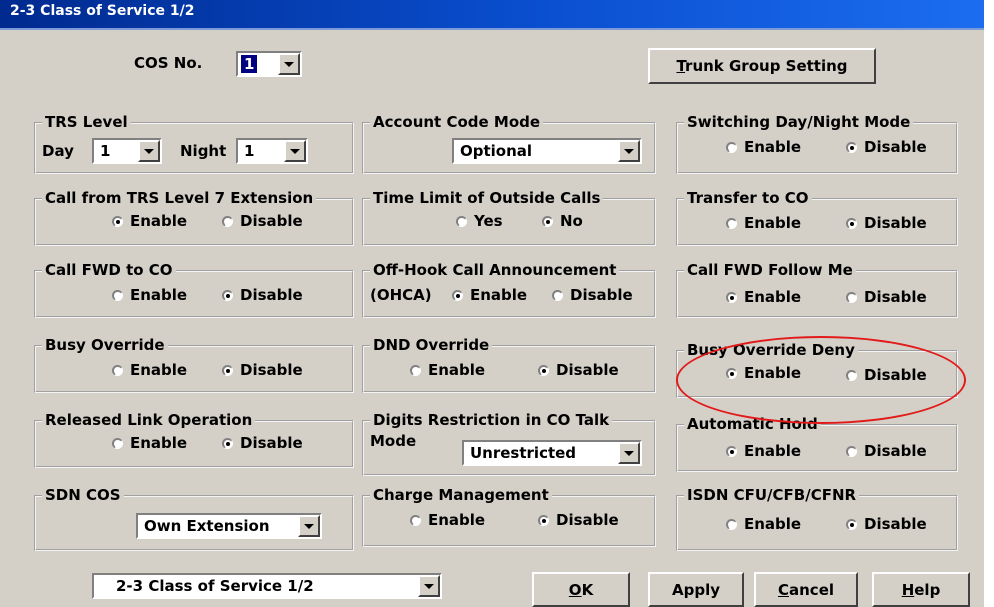 This screenshot has height=607, width=994. Describe the element at coordinates (262, 443) in the screenshot. I see `released-link-disable-radio: Disable` at that location.